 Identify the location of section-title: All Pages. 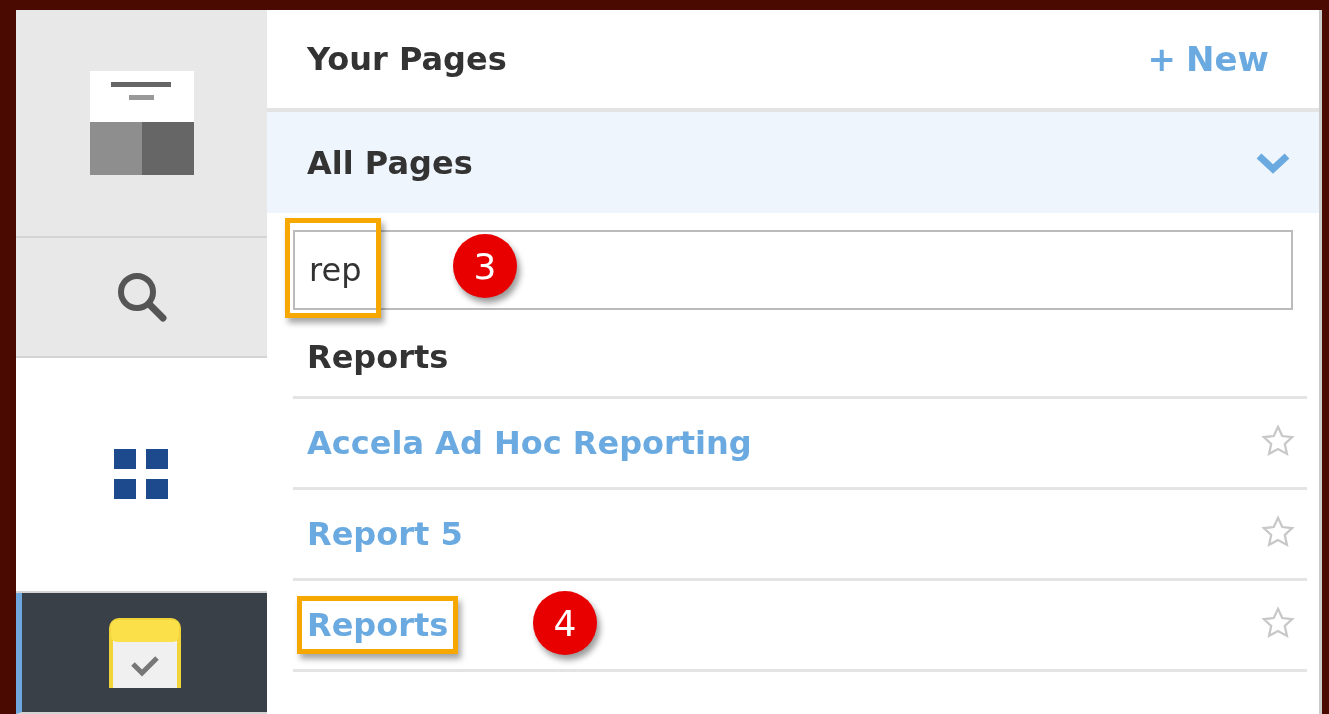
(390, 162).